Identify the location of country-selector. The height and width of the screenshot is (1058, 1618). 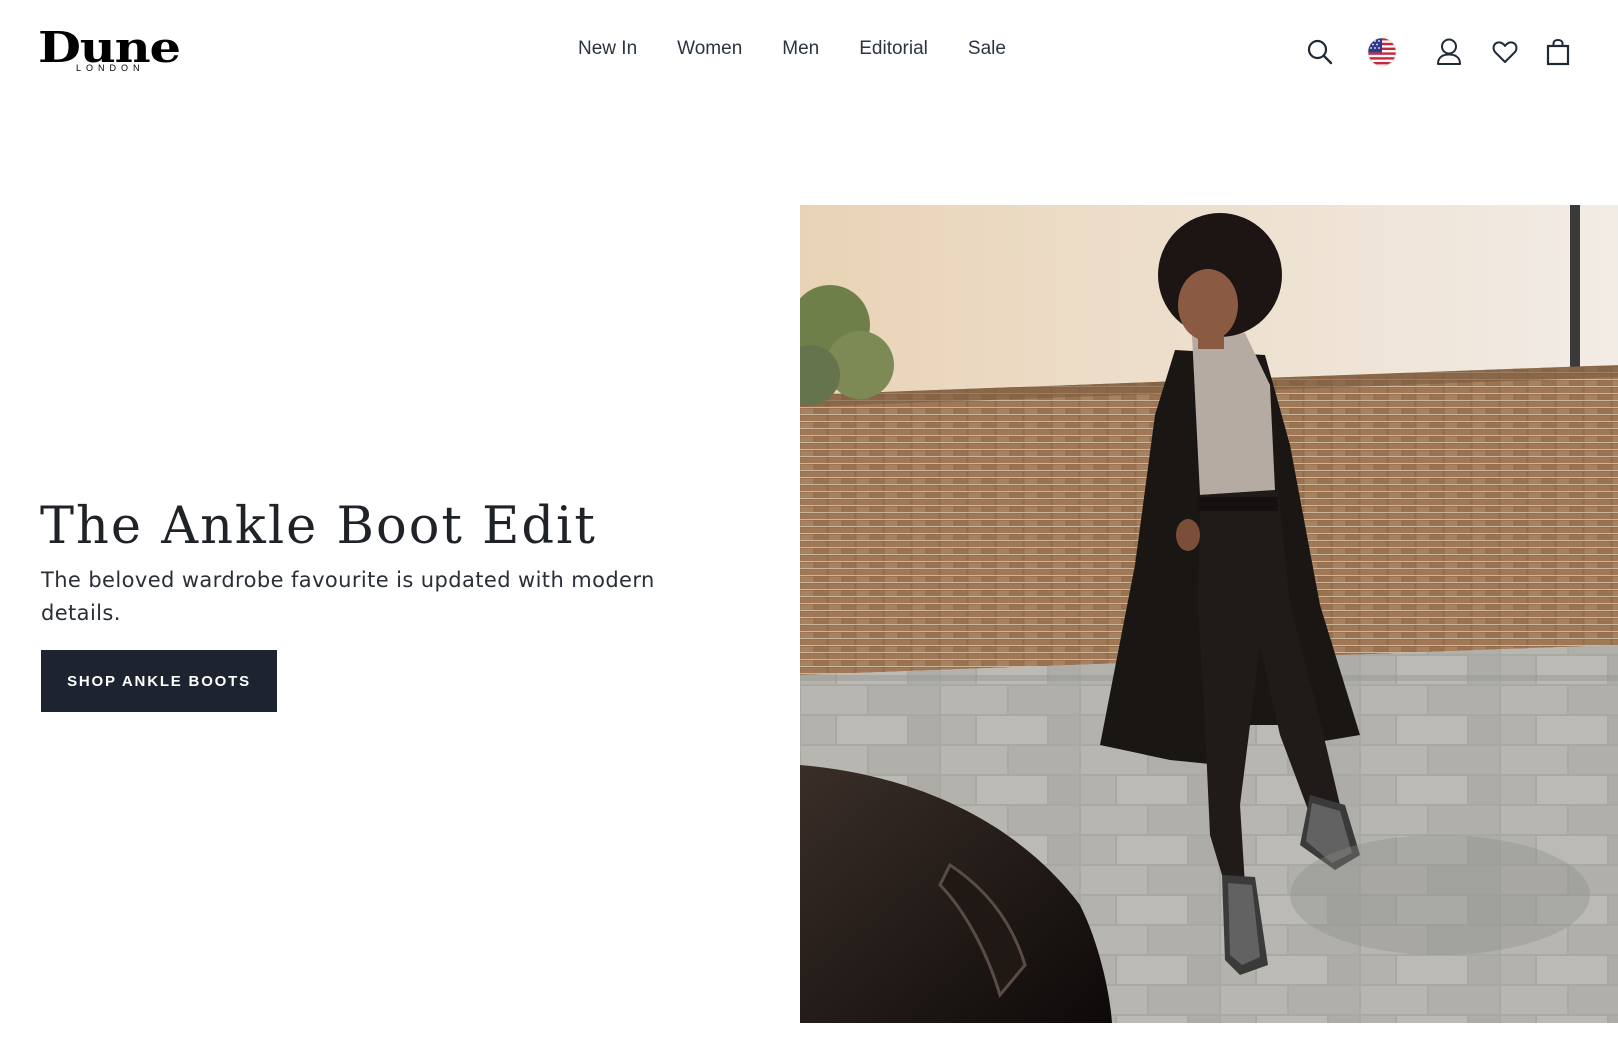
(1382, 52).